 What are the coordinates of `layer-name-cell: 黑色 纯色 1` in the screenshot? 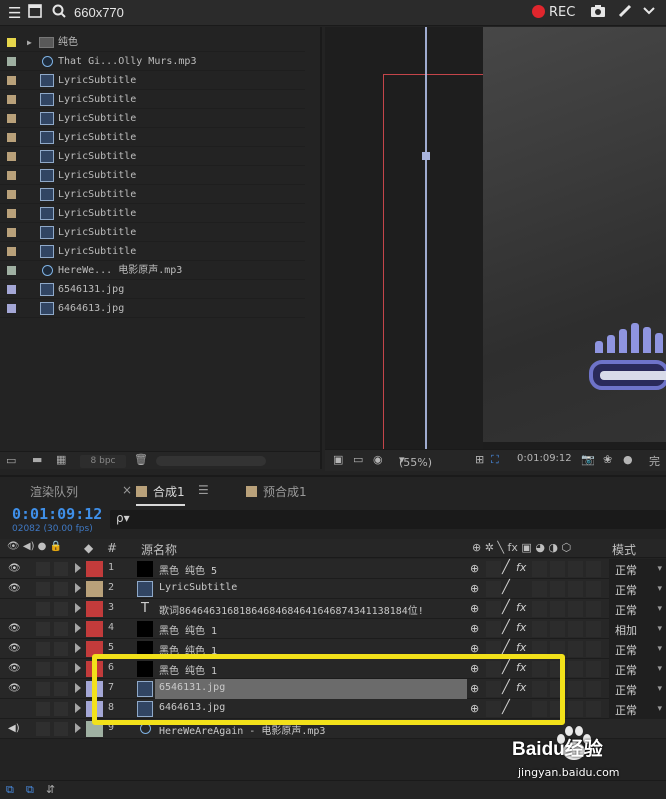 It's located at (311, 629).